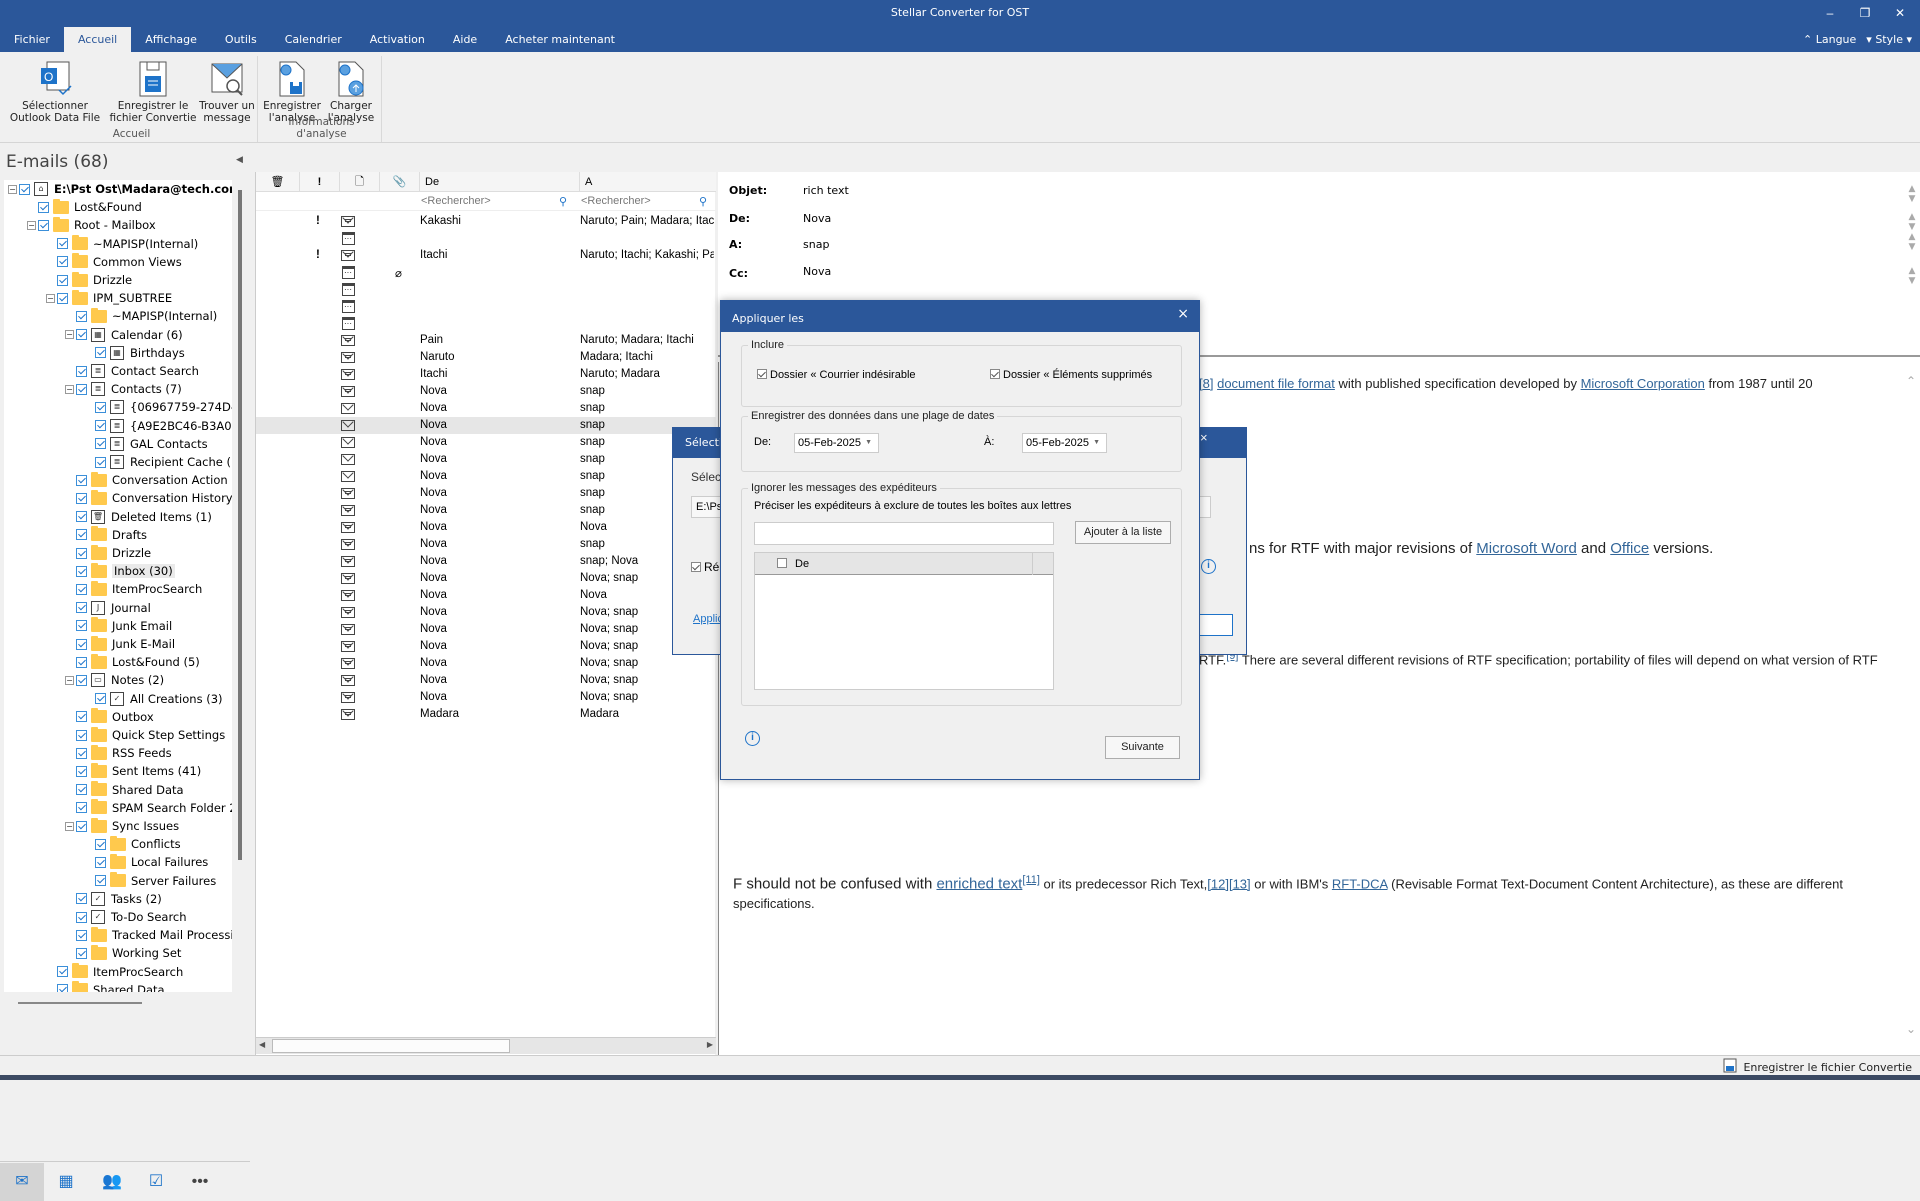 Image resolution: width=1920 pixels, height=1201 pixels. Describe the element at coordinates (66, 1182) in the screenshot. I see `nav-calendar-button: ▦` at that location.